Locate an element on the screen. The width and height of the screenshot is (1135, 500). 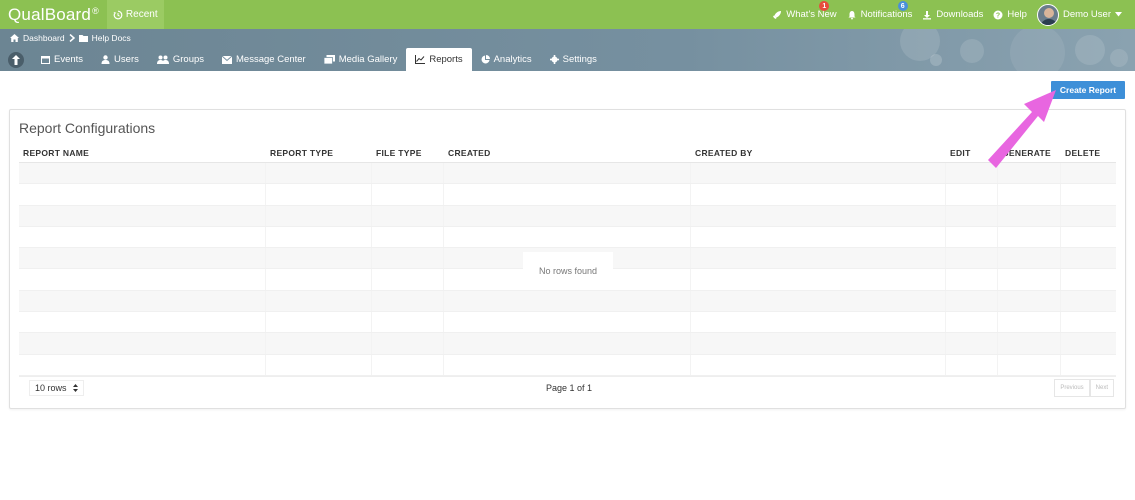
caret-down-icon is located at coordinates (1118, 14).